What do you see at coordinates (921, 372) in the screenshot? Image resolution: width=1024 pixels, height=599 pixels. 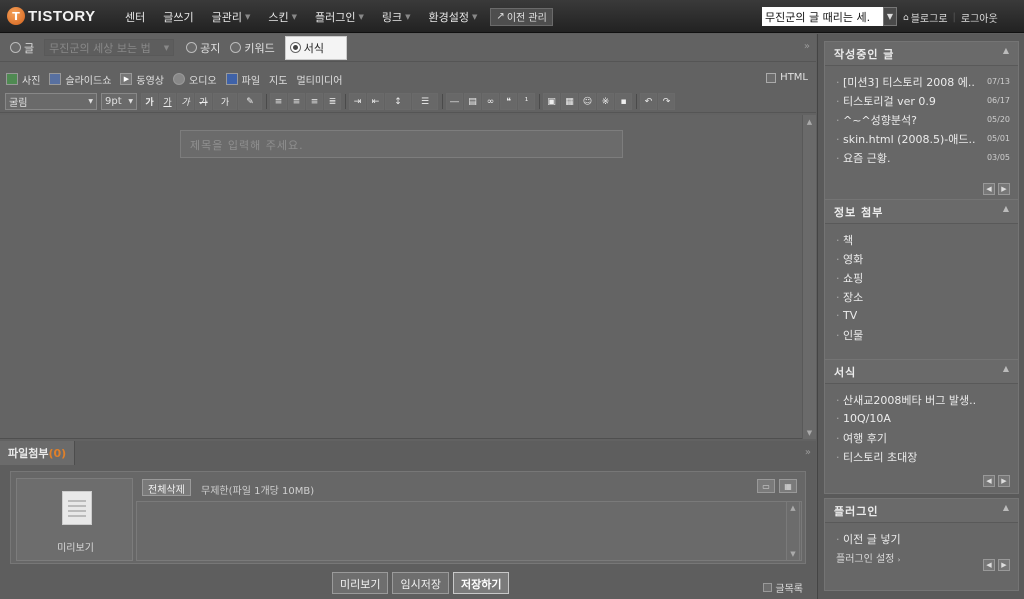 I see `template-panel-header: 서식 ▲` at bounding box center [921, 372].